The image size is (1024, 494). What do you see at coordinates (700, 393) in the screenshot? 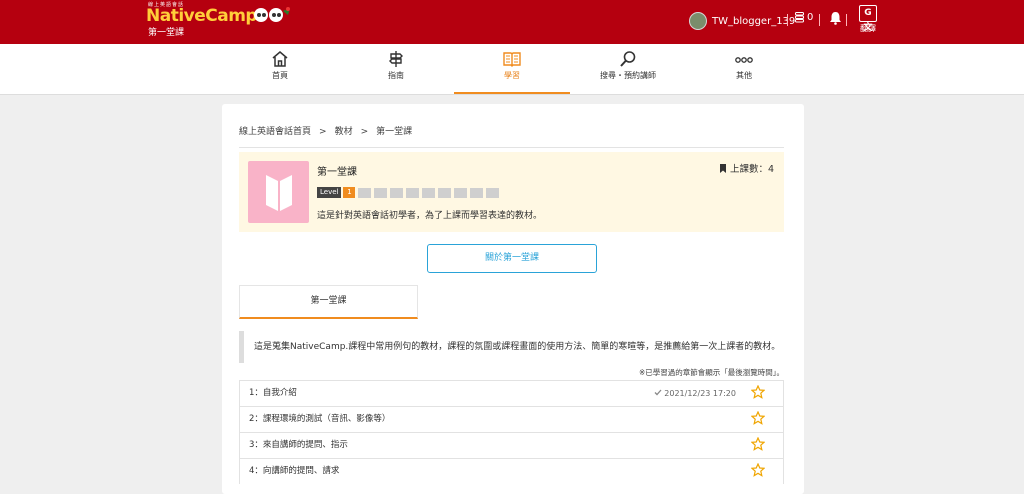
I see `last-viewed-date: 2021/12/23 17:20` at bounding box center [700, 393].